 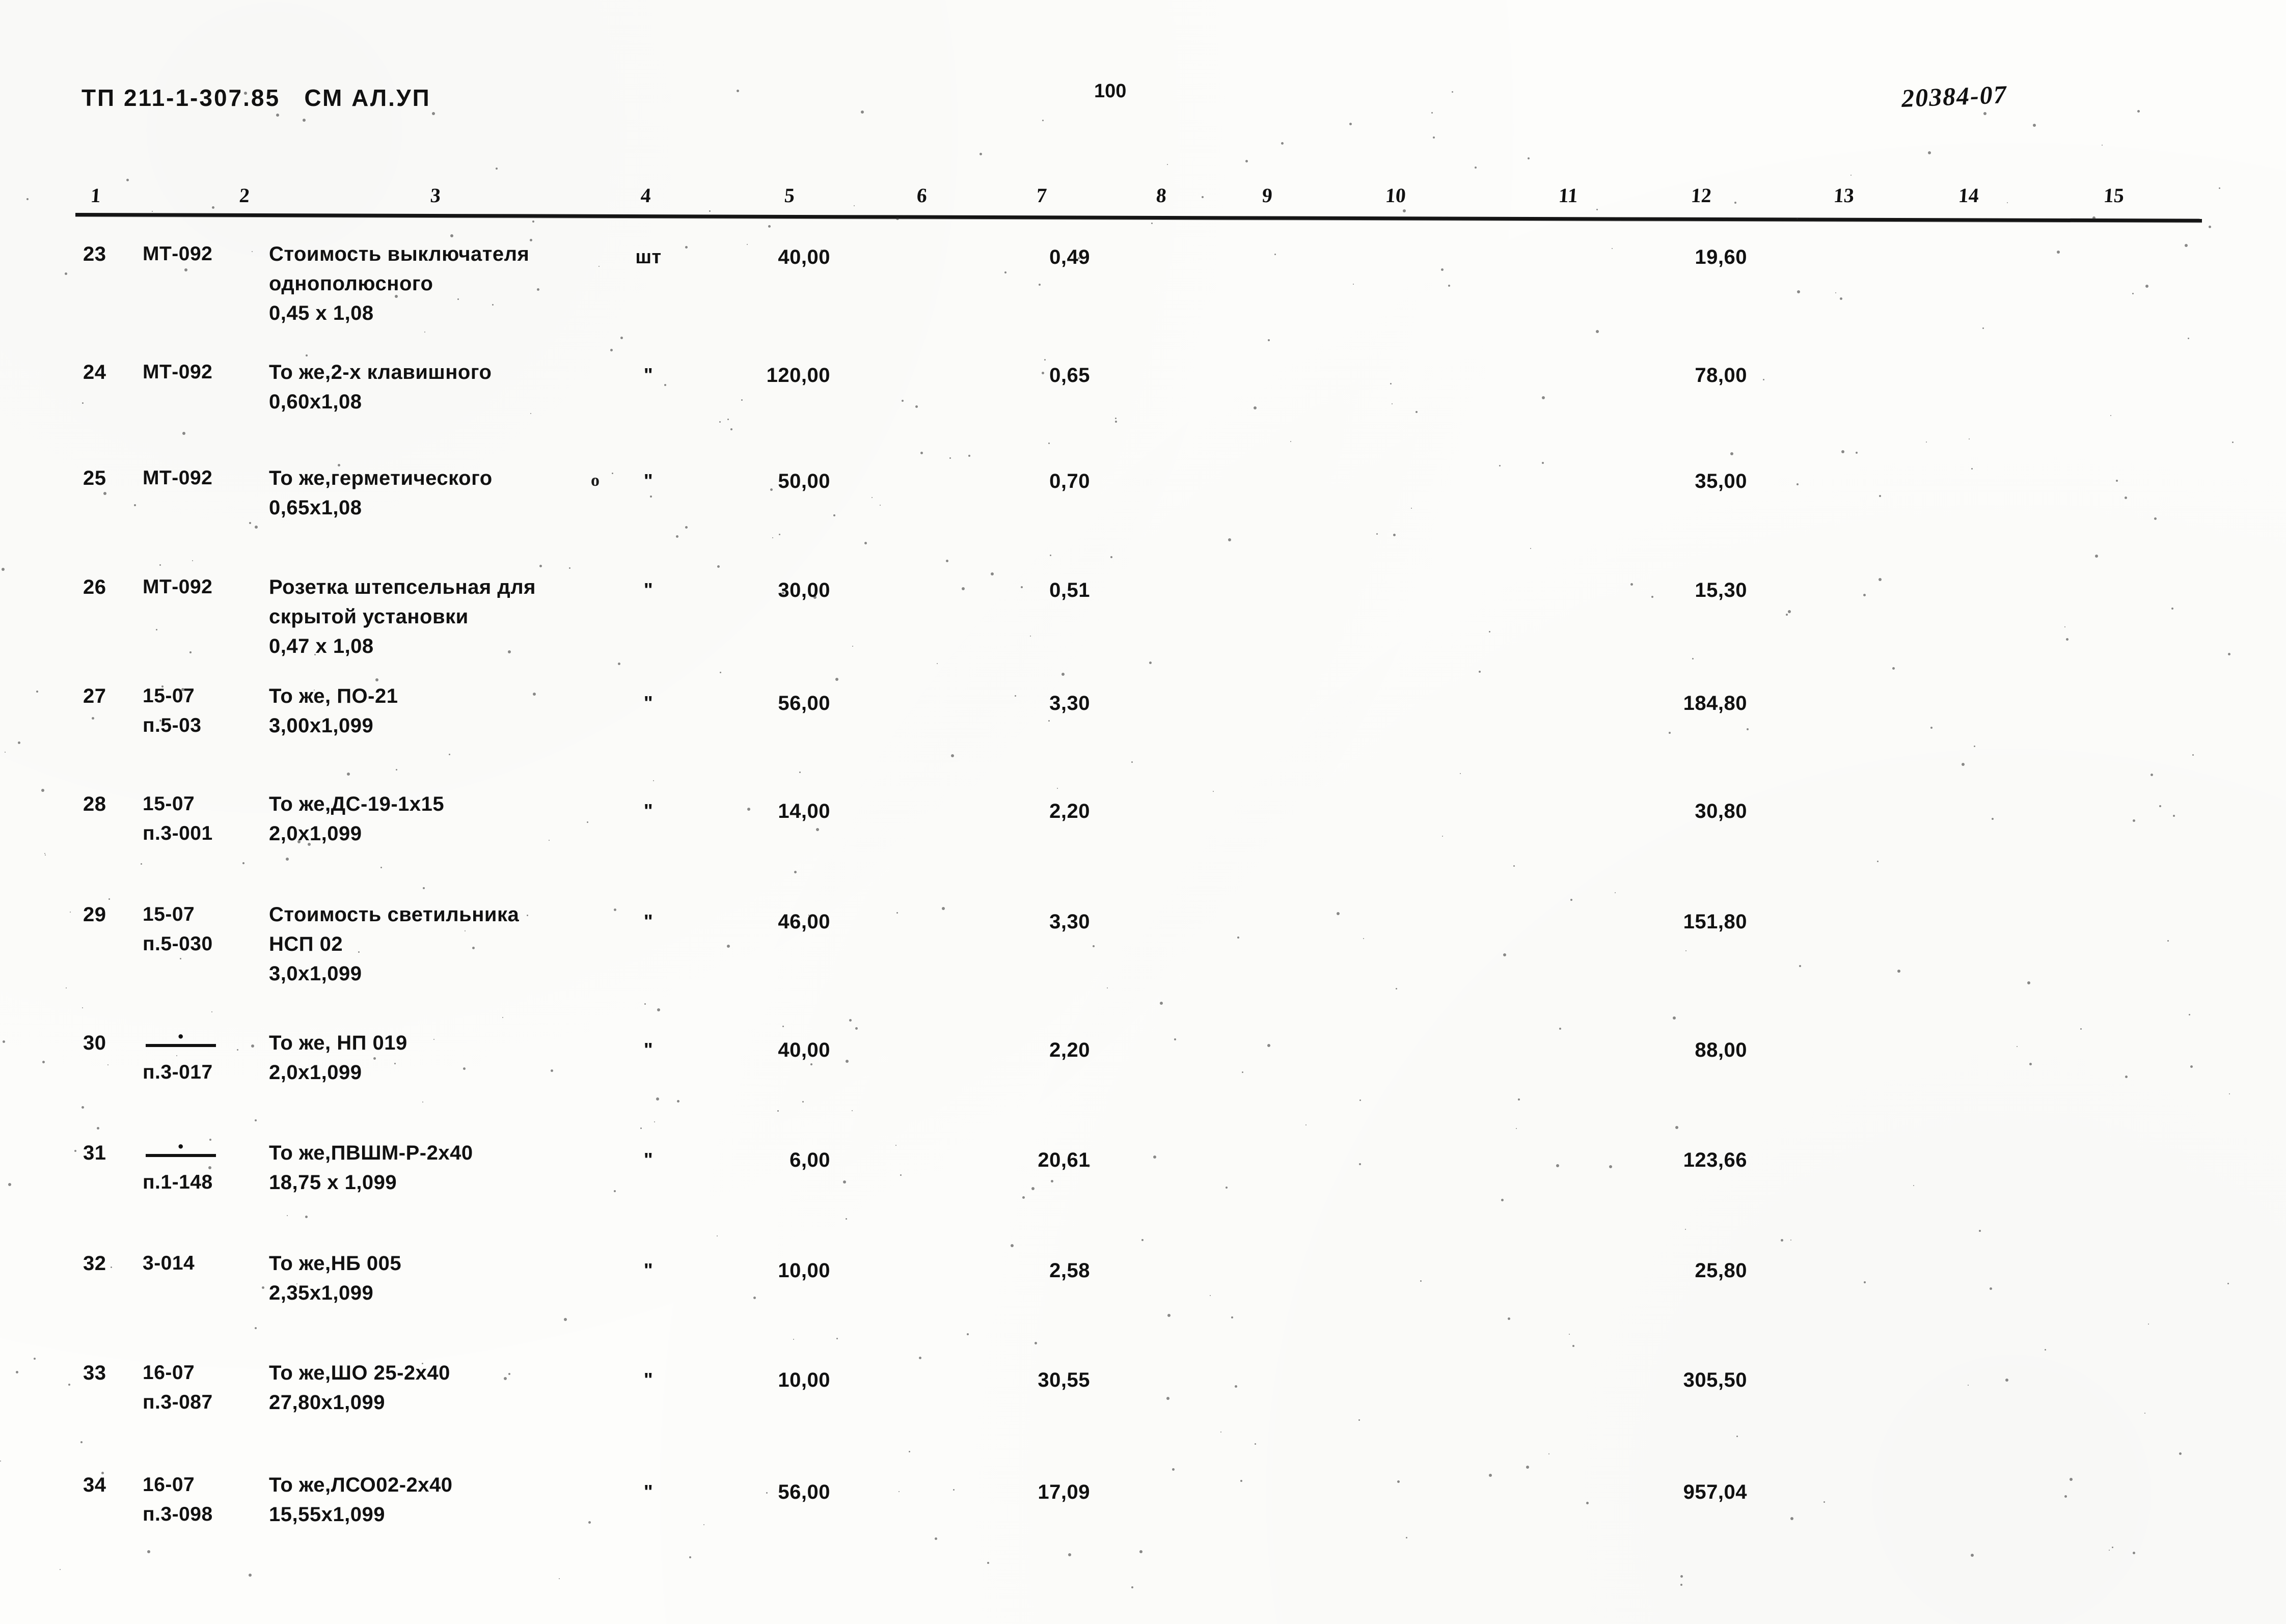 I want to click on column-header-13: 13, so click(x=1844, y=195).